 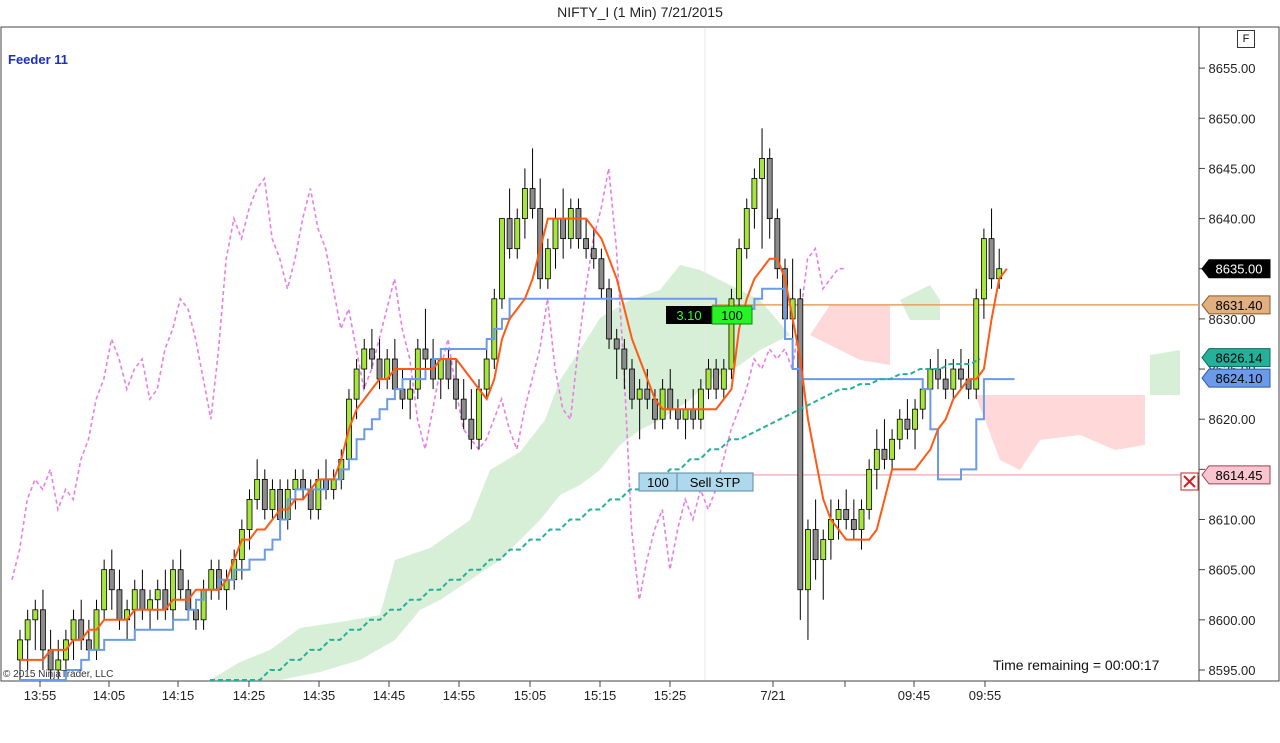 I want to click on x-tick-label: 15:05, so click(x=530, y=695).